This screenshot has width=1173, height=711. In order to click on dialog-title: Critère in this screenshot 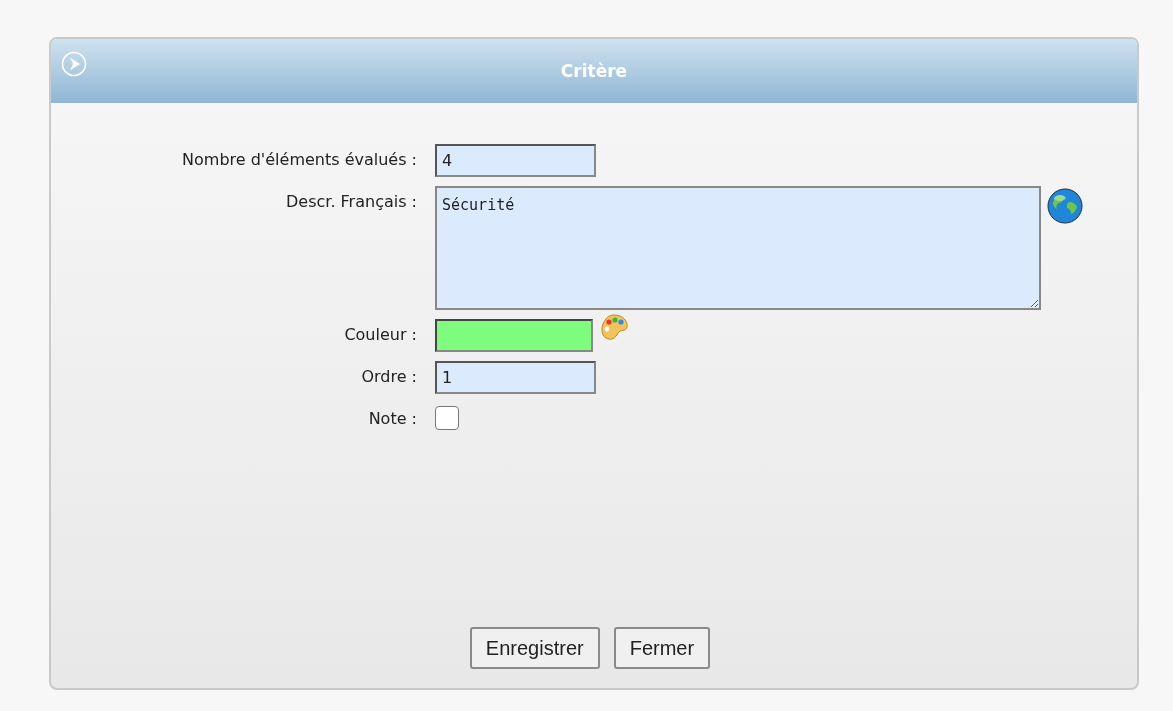, I will do `click(594, 71)`.